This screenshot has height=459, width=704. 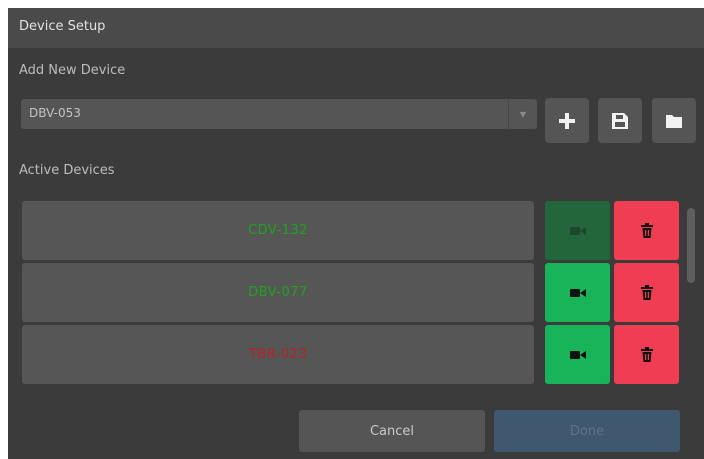 I want to click on device-row: CDV-132, so click(x=278, y=230).